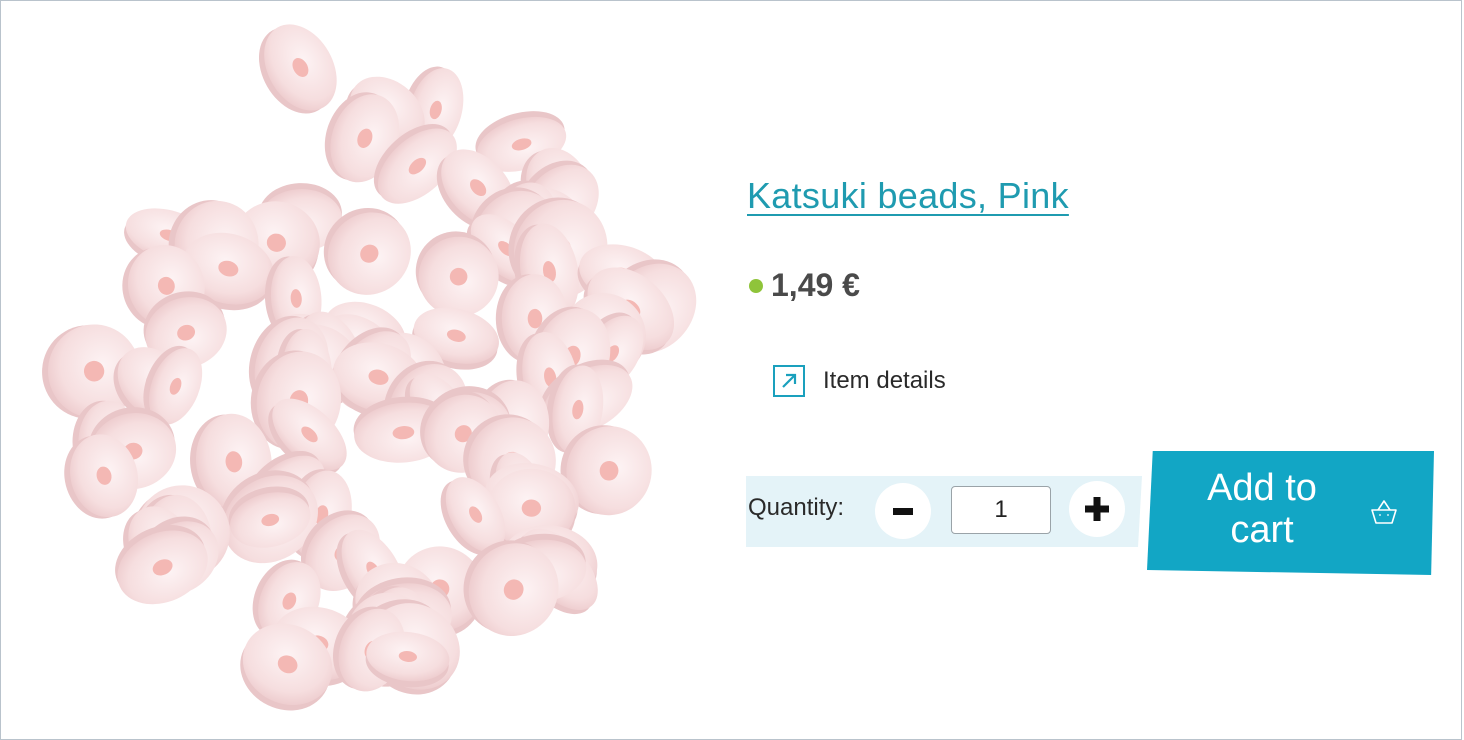  What do you see at coordinates (908, 196) in the screenshot?
I see `product-title-link: Katsuki beads, Pink` at bounding box center [908, 196].